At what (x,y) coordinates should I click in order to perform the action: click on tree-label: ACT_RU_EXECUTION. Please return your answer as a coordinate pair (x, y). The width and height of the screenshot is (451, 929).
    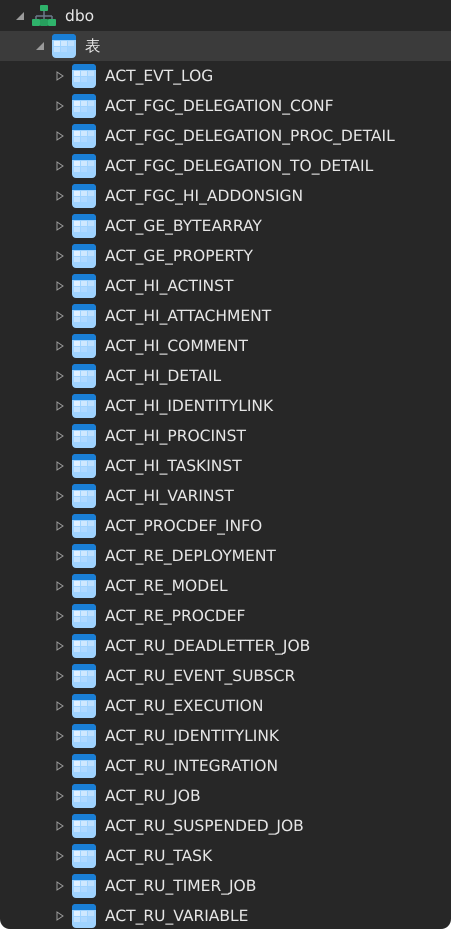
    Looking at the image, I should click on (184, 706).